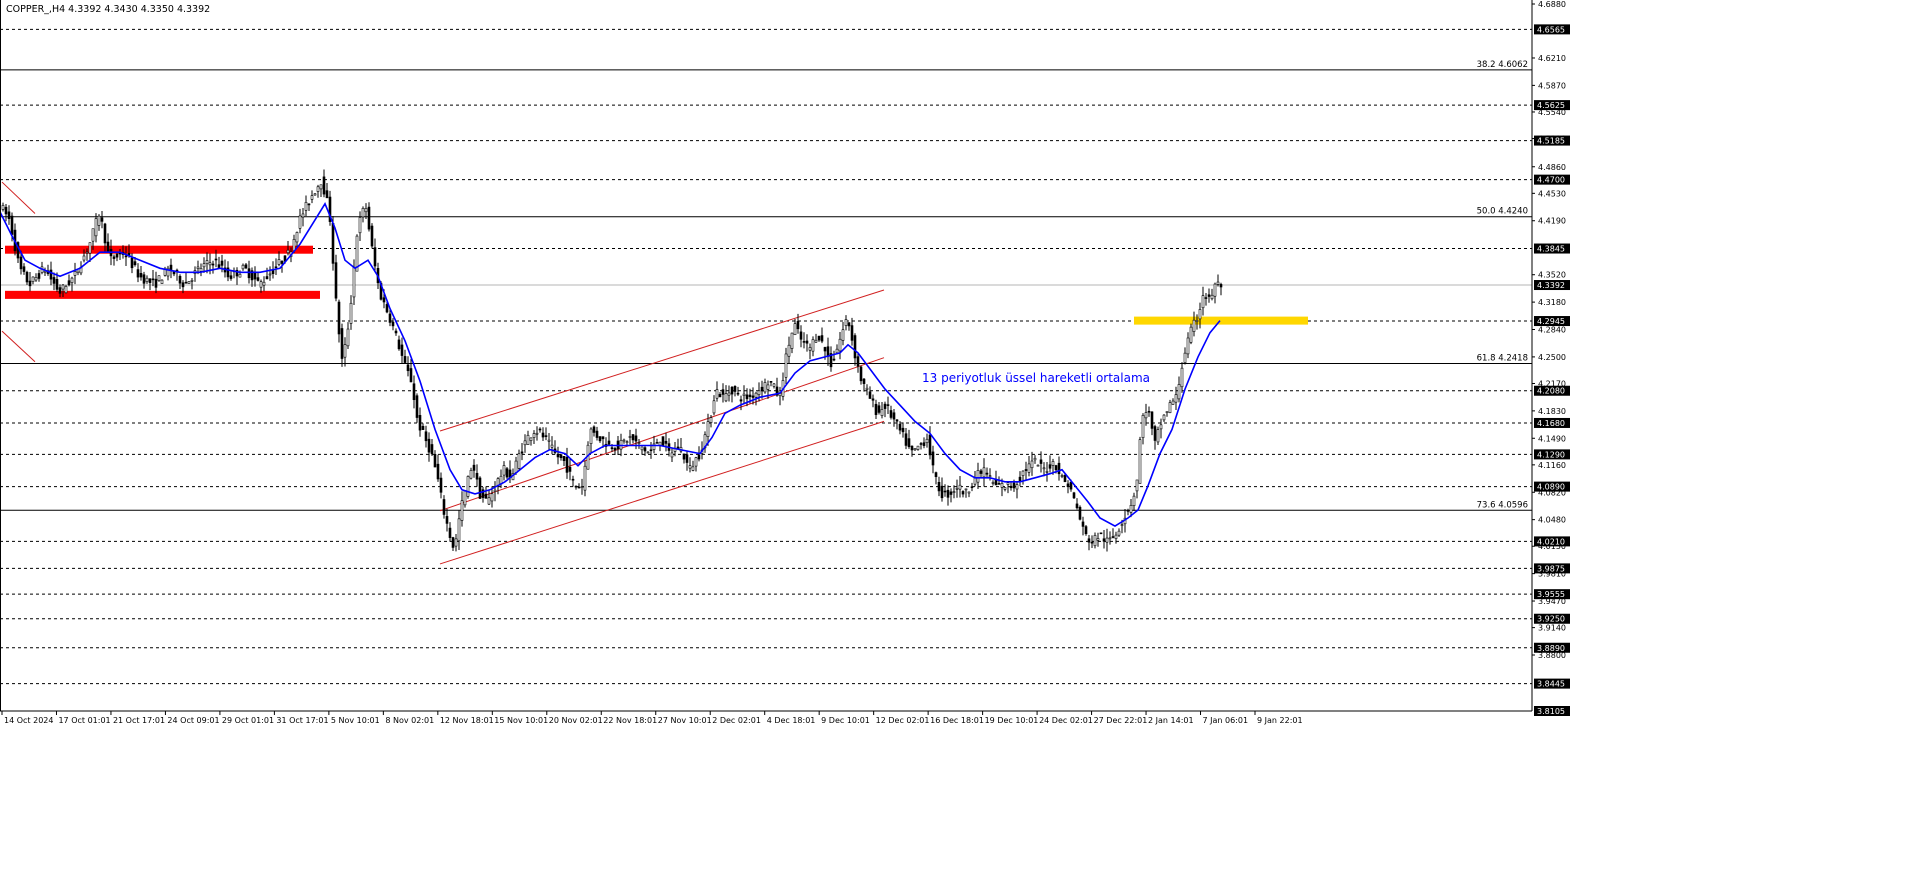 The image size is (1916, 892). I want to click on level-tag-text: 4.1290, so click(1551, 454).